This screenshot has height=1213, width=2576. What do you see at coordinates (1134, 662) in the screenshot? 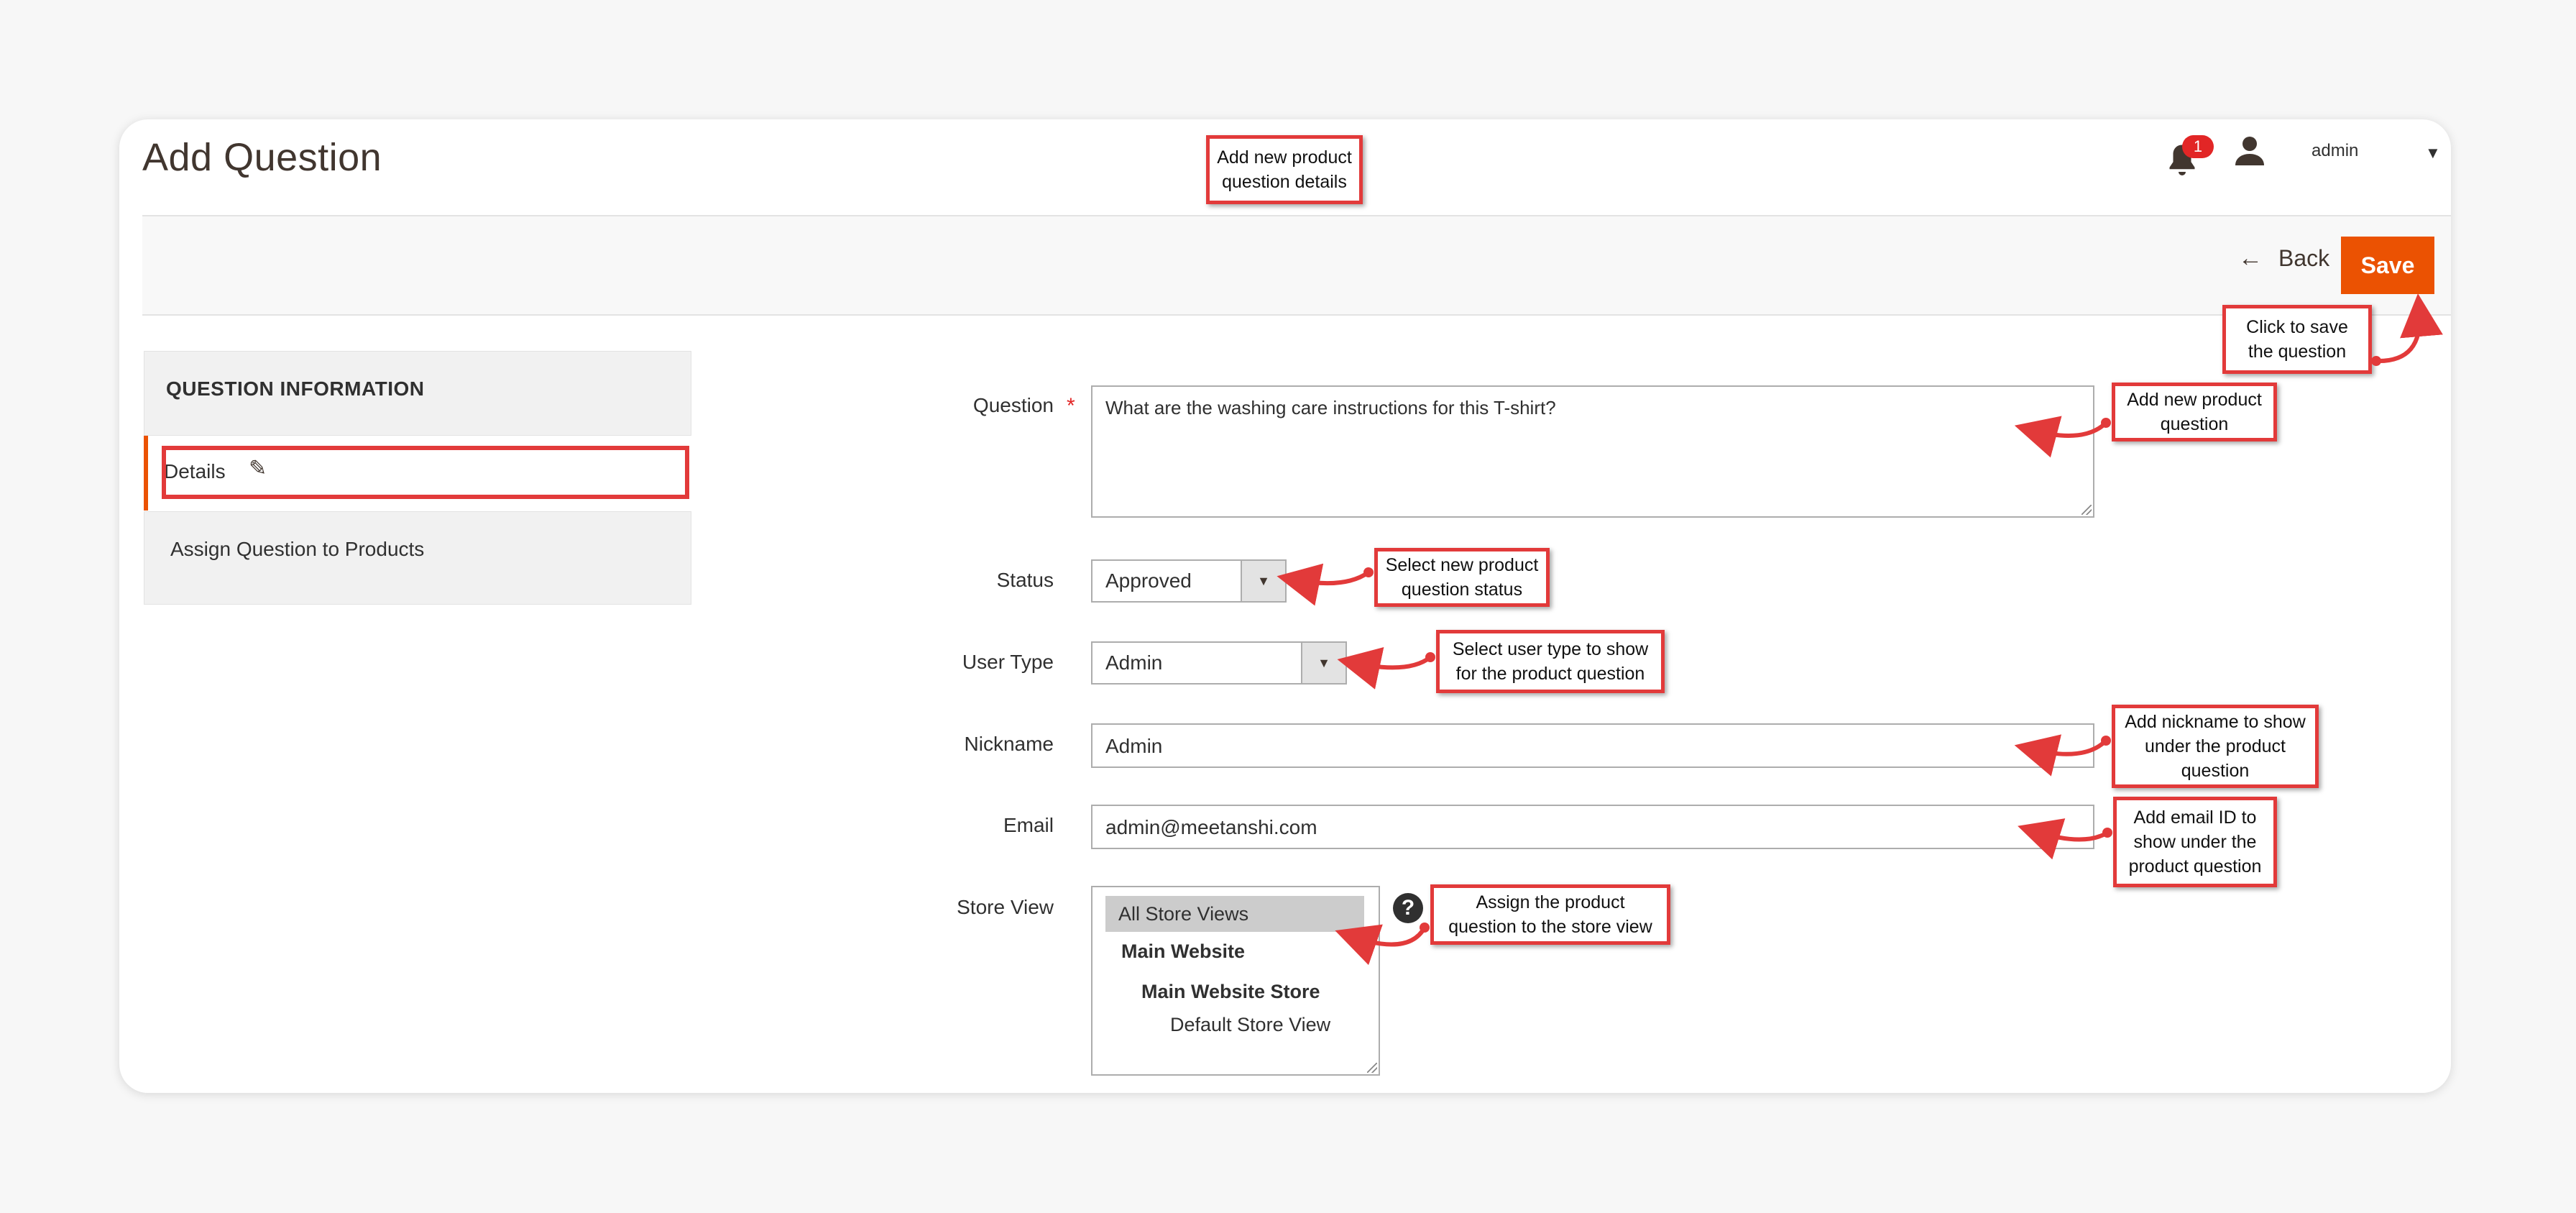
I see `user-type-value: Admin` at bounding box center [1134, 662].